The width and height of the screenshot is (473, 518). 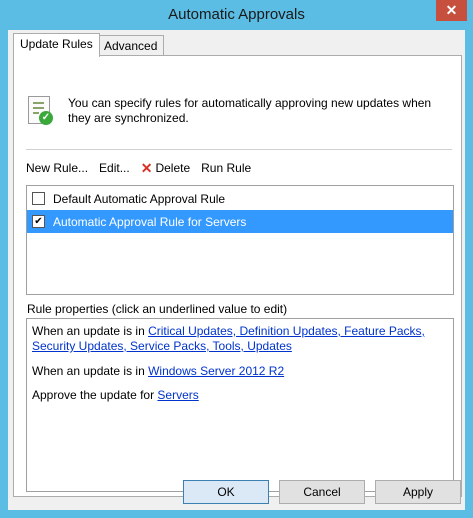 I want to click on approval-document-icon: ✓, so click(x=40, y=110).